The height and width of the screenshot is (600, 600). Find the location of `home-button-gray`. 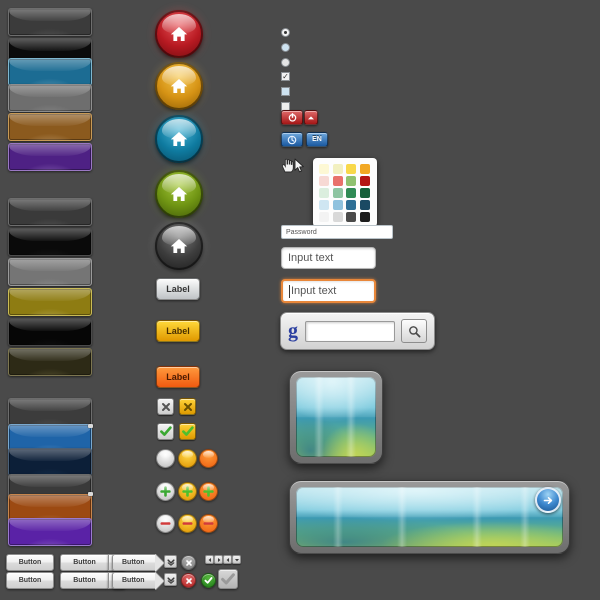

home-button-gray is located at coordinates (179, 246).